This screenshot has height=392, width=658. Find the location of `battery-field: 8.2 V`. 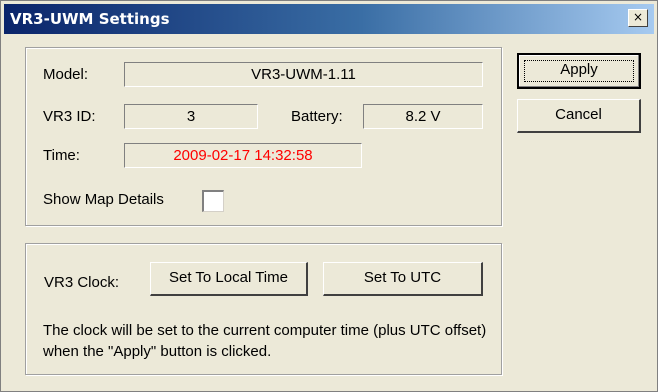

battery-field: 8.2 V is located at coordinates (423, 116).